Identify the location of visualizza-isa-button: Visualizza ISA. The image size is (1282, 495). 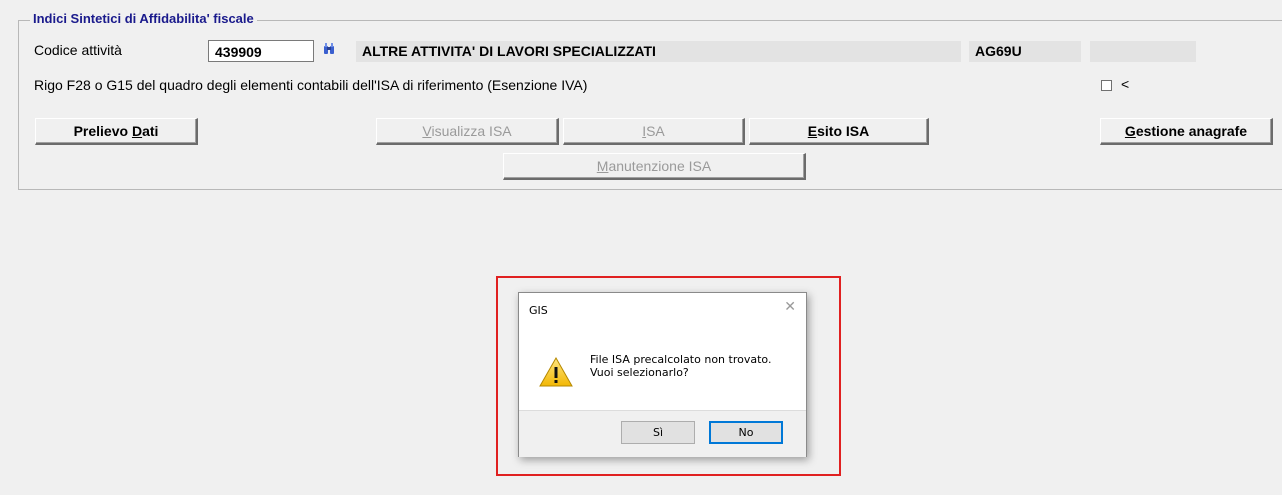
(467, 131).